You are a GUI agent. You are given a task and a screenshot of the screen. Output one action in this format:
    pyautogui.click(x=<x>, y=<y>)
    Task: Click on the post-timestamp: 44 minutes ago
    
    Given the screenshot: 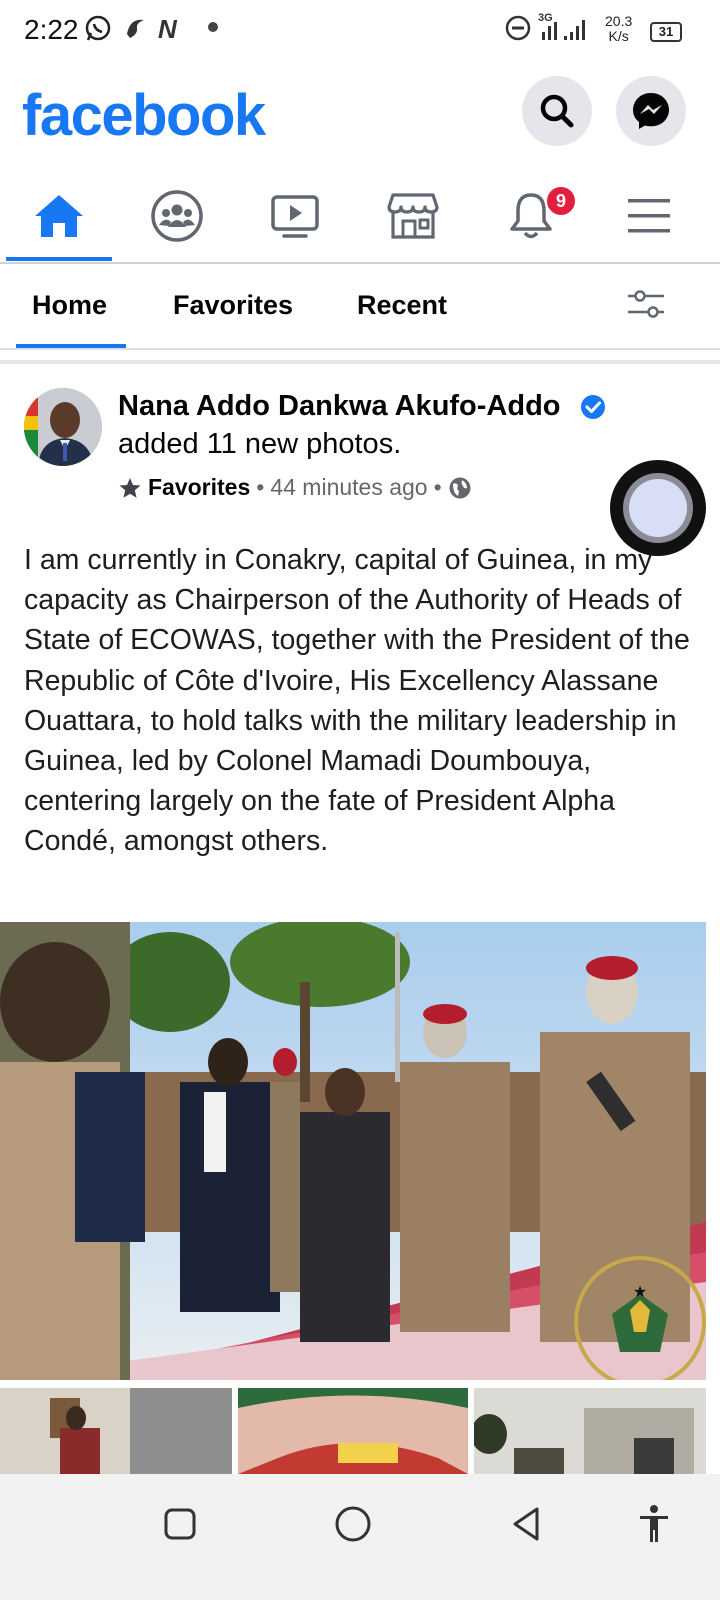 What is the action you would take?
    pyautogui.click(x=348, y=487)
    